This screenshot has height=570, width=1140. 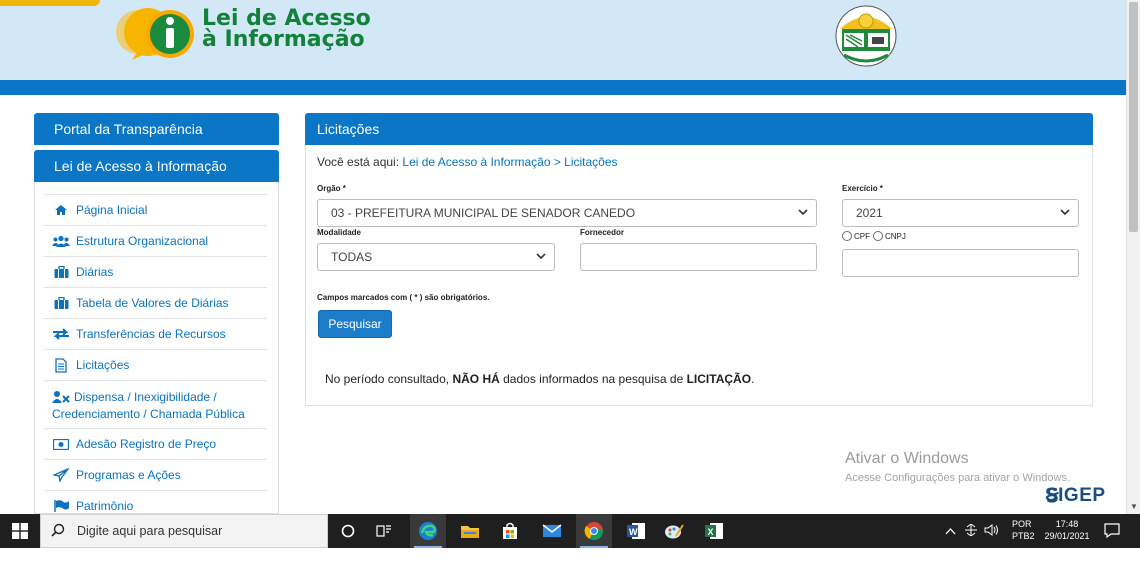 What do you see at coordinates (1112, 532) in the screenshot?
I see `notification-center-icon` at bounding box center [1112, 532].